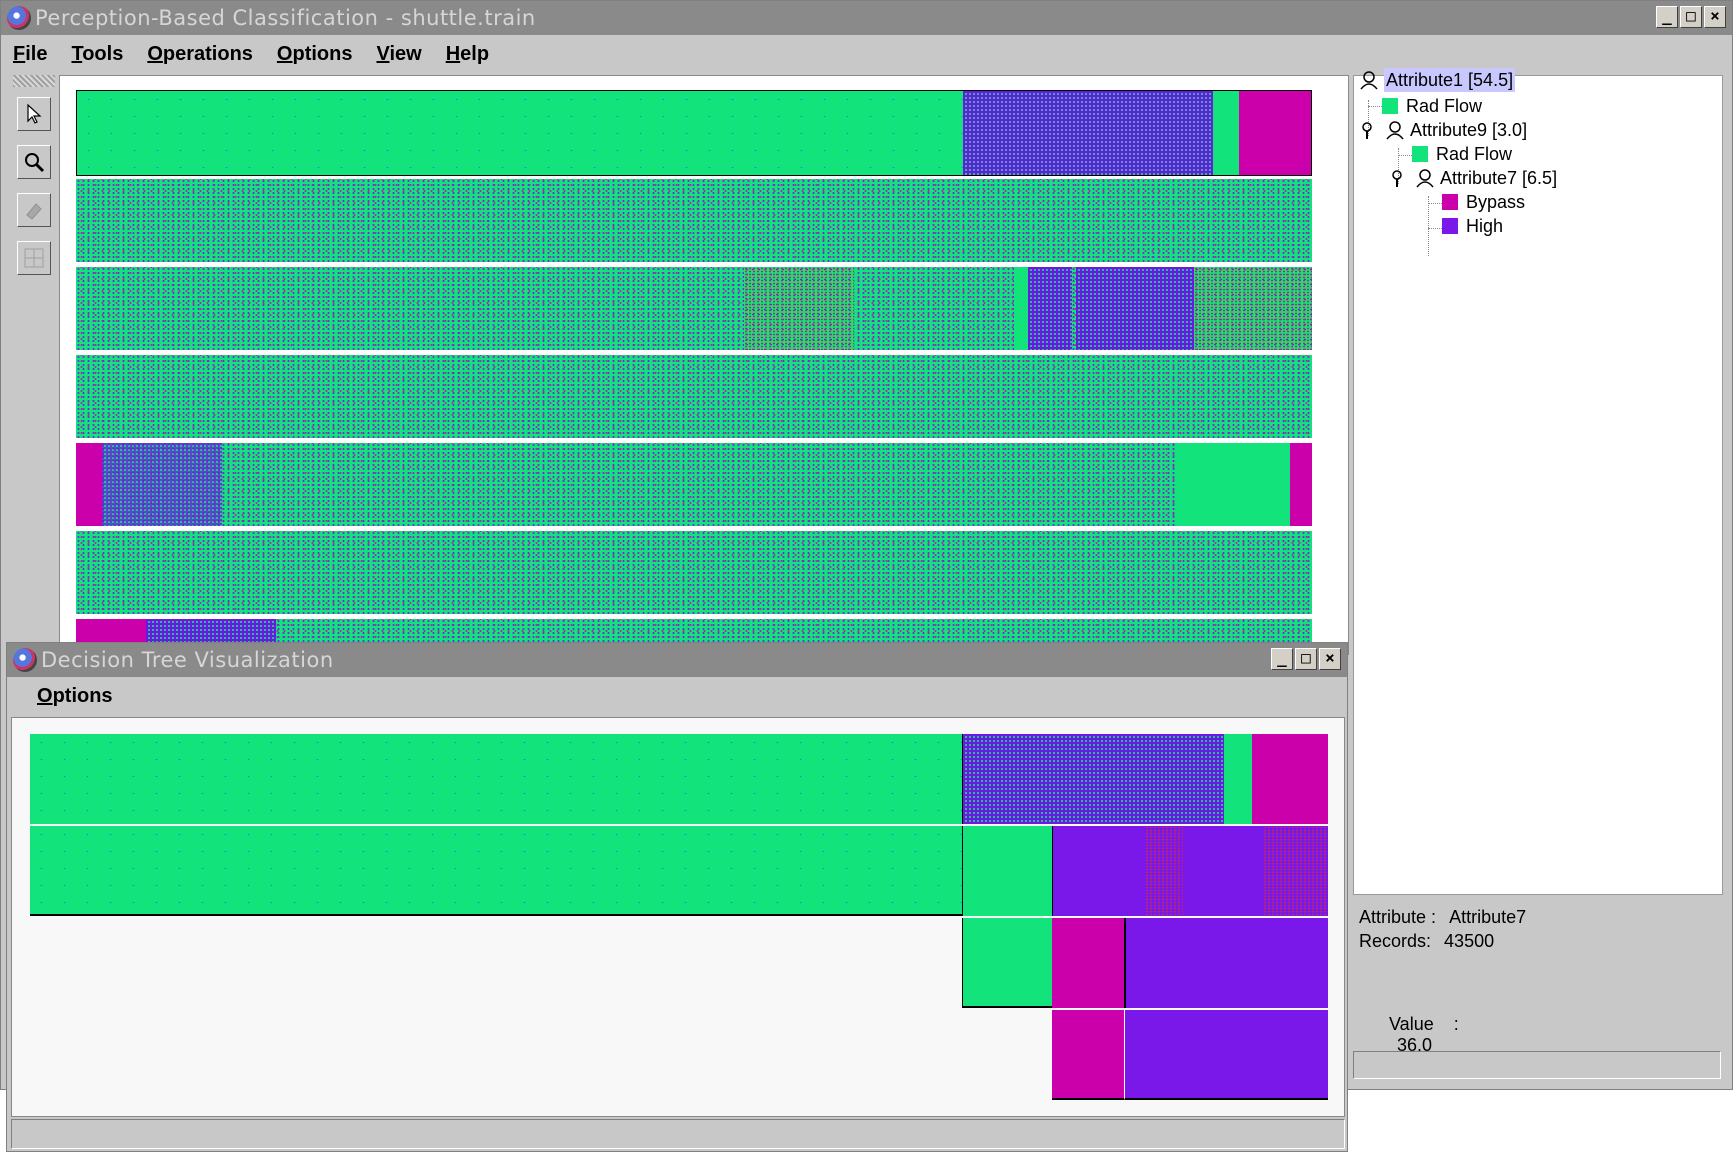 The width and height of the screenshot is (1733, 1152). I want to click on tree-node-rad-flow: Rad Flow, so click(1432, 106).